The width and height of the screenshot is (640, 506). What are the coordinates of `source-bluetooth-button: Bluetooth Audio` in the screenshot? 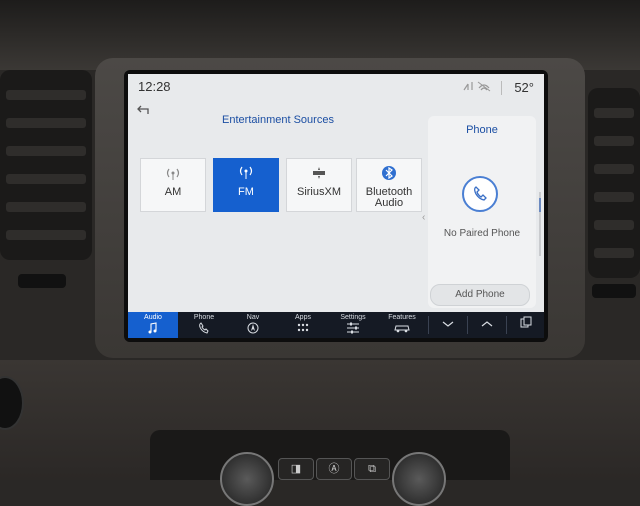 It's located at (389, 185).